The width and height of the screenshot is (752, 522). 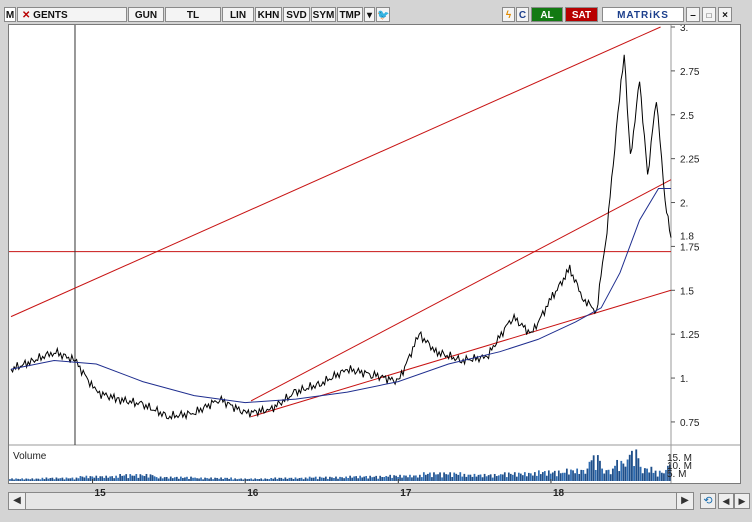 What do you see at coordinates (687, 116) in the screenshot?
I see `y-tick-label: 2.5` at bounding box center [687, 116].